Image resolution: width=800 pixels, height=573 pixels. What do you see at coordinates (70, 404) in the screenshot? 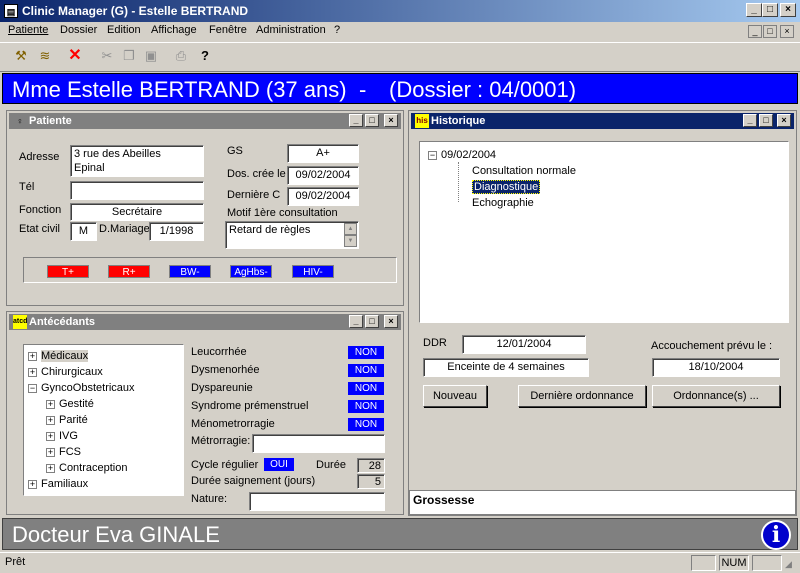
I see `tree-node-gestite: + Gestité` at bounding box center [70, 404].